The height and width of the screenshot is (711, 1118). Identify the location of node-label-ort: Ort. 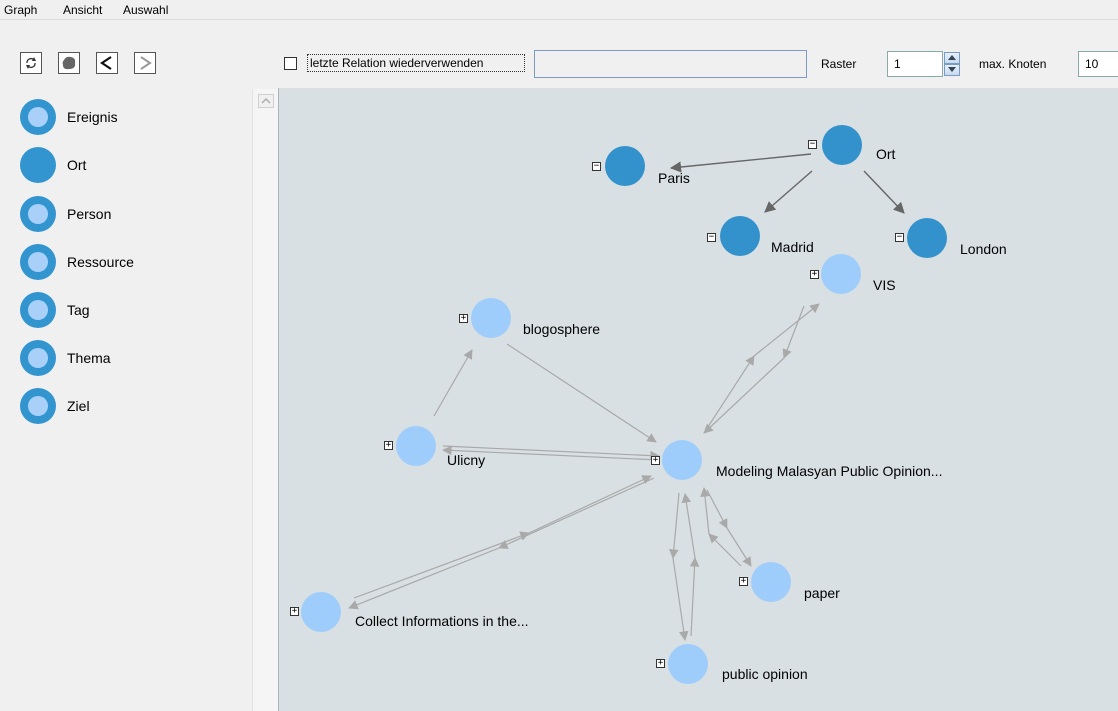
(886, 154).